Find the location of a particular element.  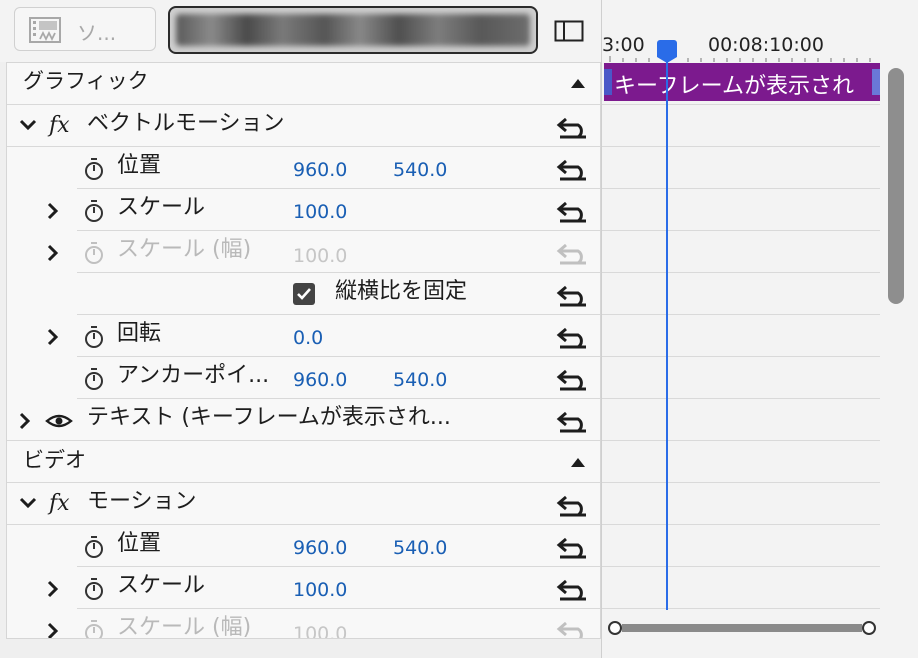

section-header-graphics: グラフィック is located at coordinates (303, 84).